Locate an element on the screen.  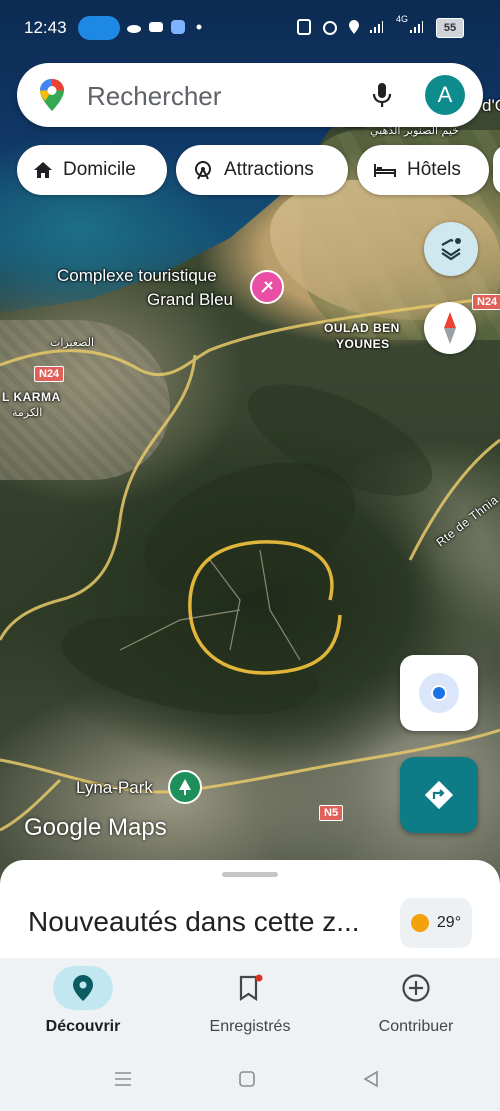
map-label-town: YOUNES is located at coordinates (363, 344).